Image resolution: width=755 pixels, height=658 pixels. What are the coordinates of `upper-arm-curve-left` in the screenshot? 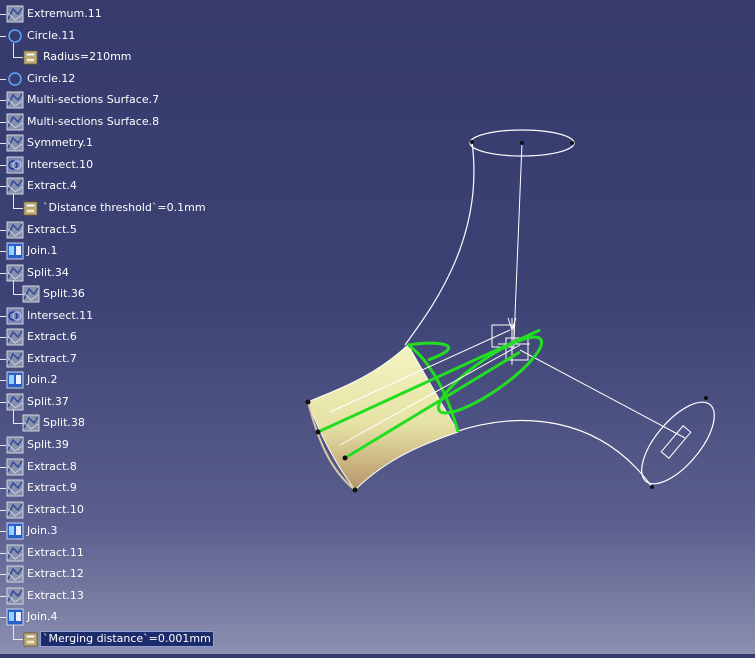 It's located at (439, 243).